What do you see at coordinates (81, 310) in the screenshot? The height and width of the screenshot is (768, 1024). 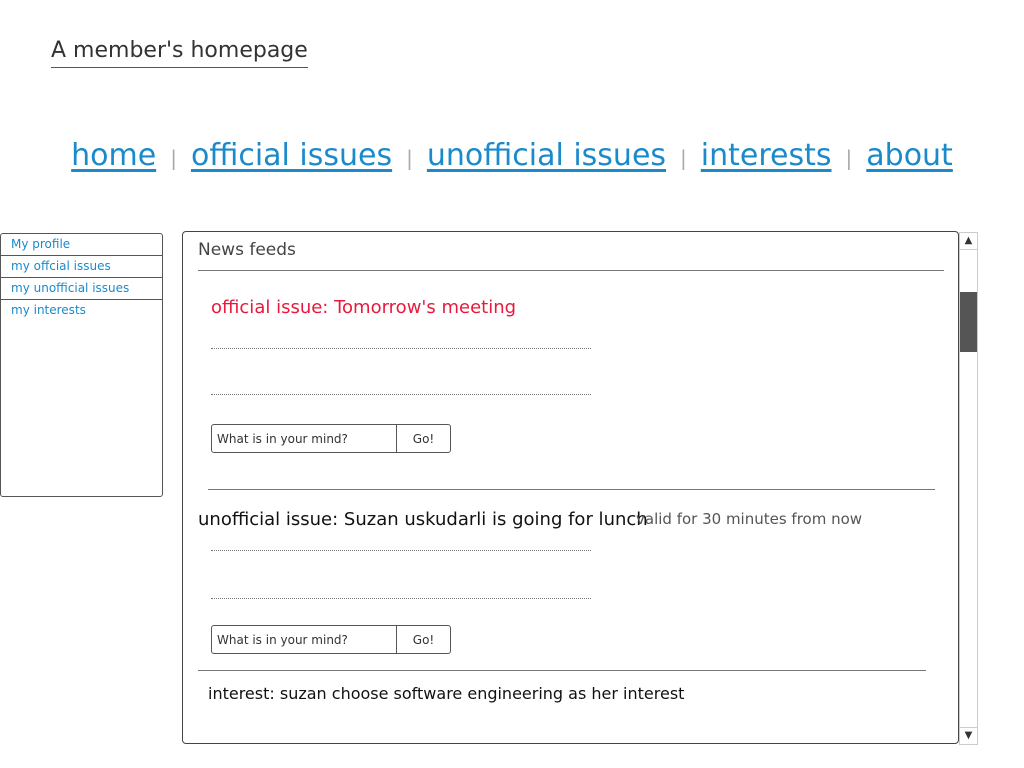 I see `sidebar-item-my-interests: my interests` at bounding box center [81, 310].